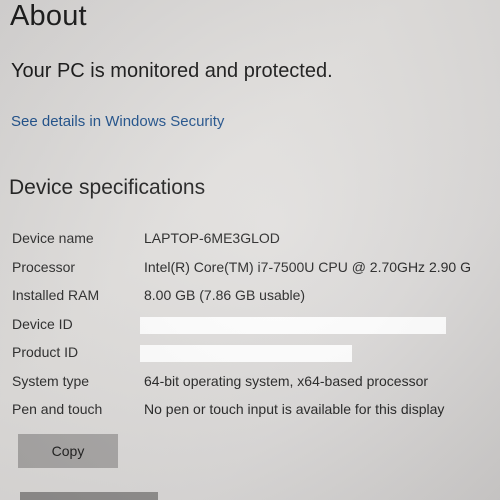 The height and width of the screenshot is (500, 500). What do you see at coordinates (51, 380) in the screenshot?
I see `spec-label: System type` at bounding box center [51, 380].